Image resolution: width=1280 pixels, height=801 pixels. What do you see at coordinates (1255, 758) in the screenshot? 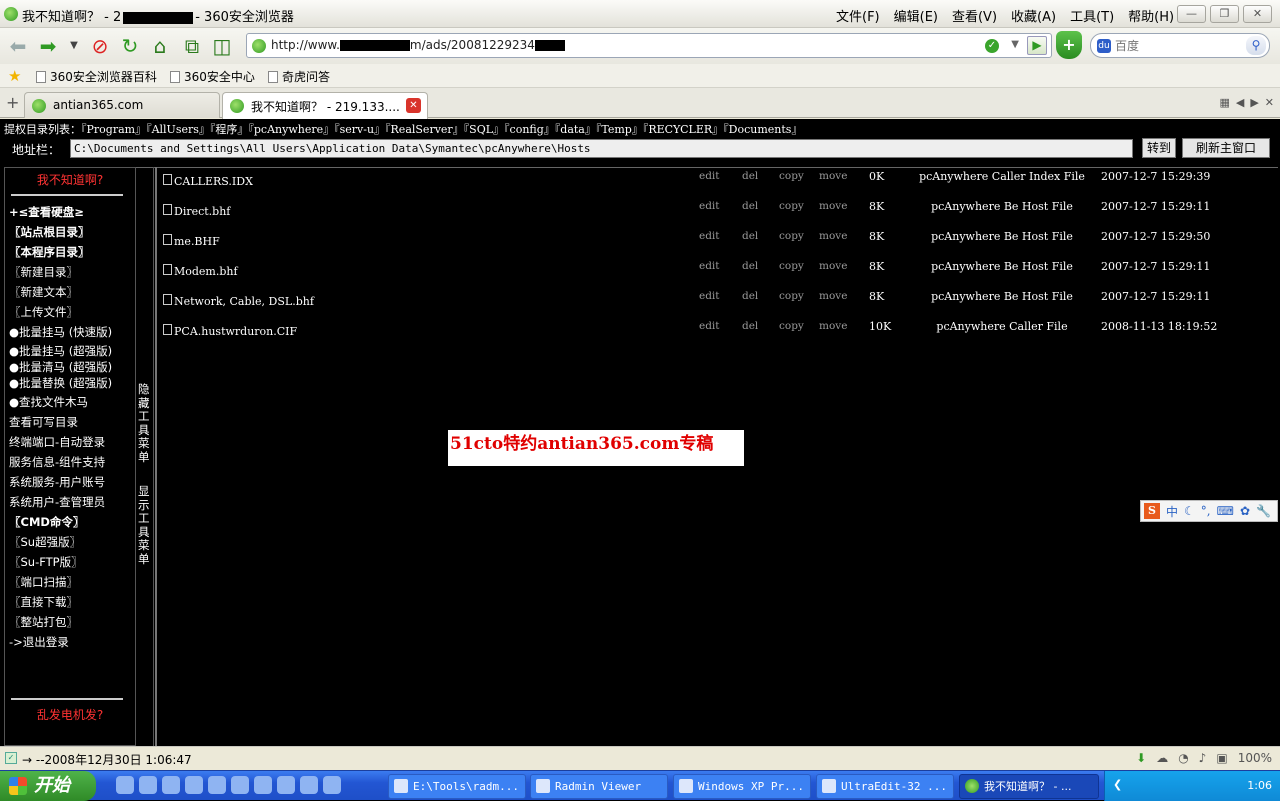
I see `zoom-level: 100%` at bounding box center [1255, 758].